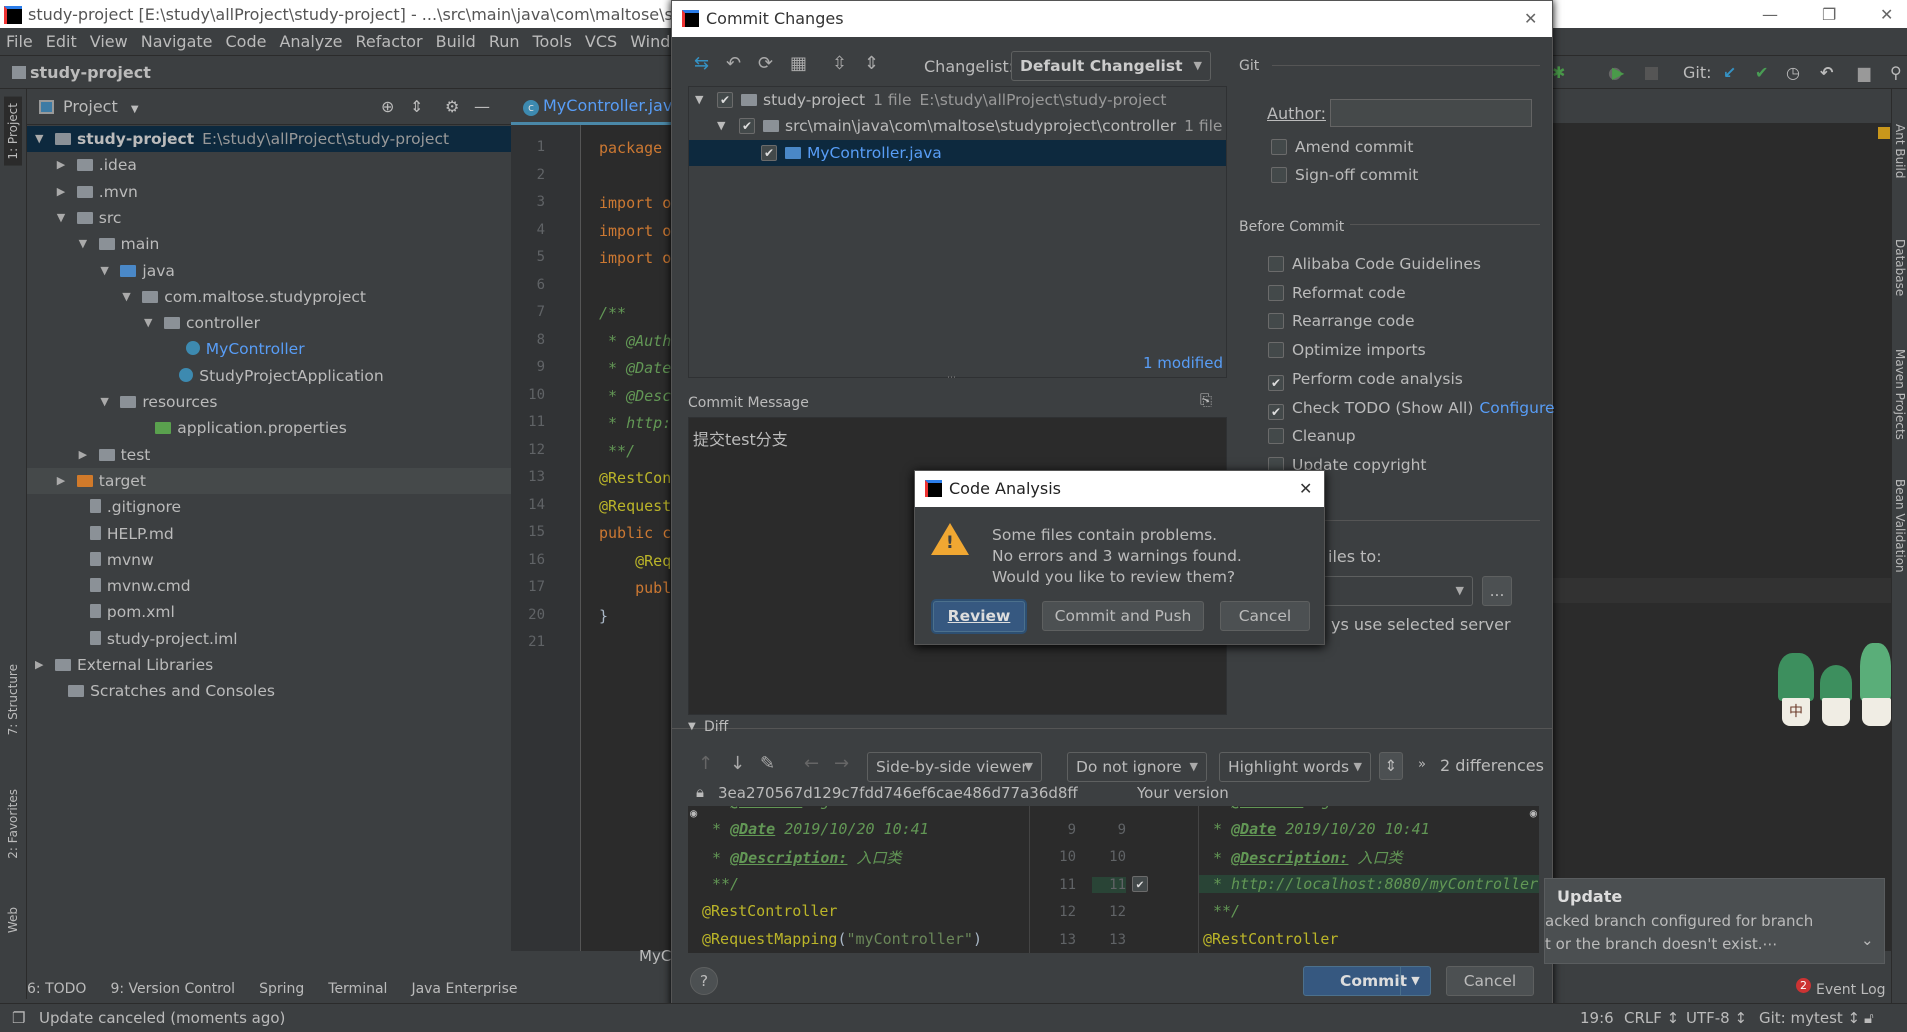  What do you see at coordinates (269, 691) in the screenshot?
I see `tree-item: Scratches and Consoles` at bounding box center [269, 691].